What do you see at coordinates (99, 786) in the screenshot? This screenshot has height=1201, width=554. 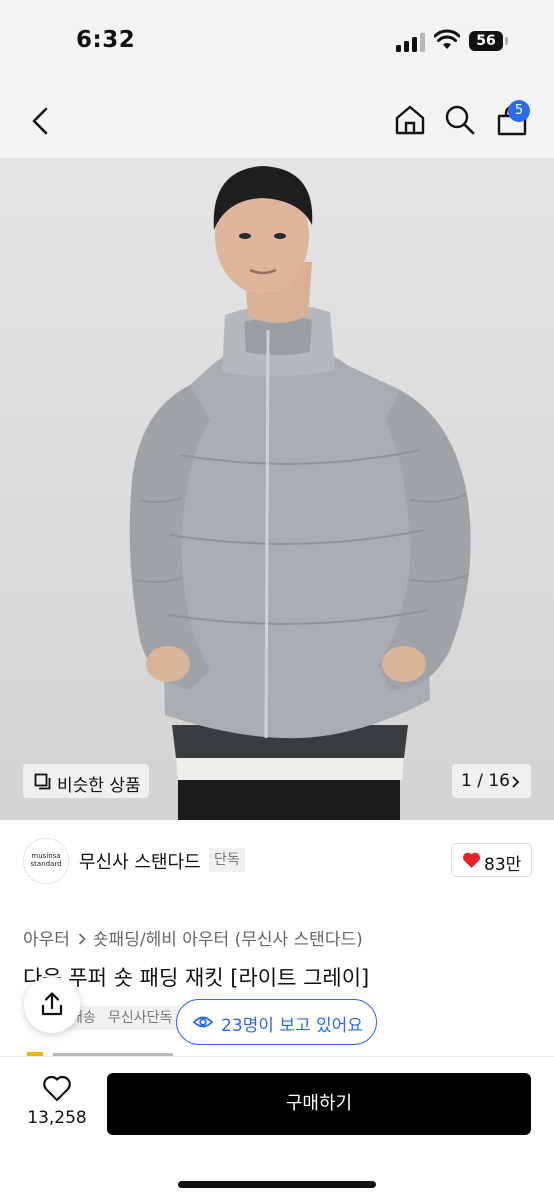 I see `similar-products-label: 비슷한 상품` at bounding box center [99, 786].